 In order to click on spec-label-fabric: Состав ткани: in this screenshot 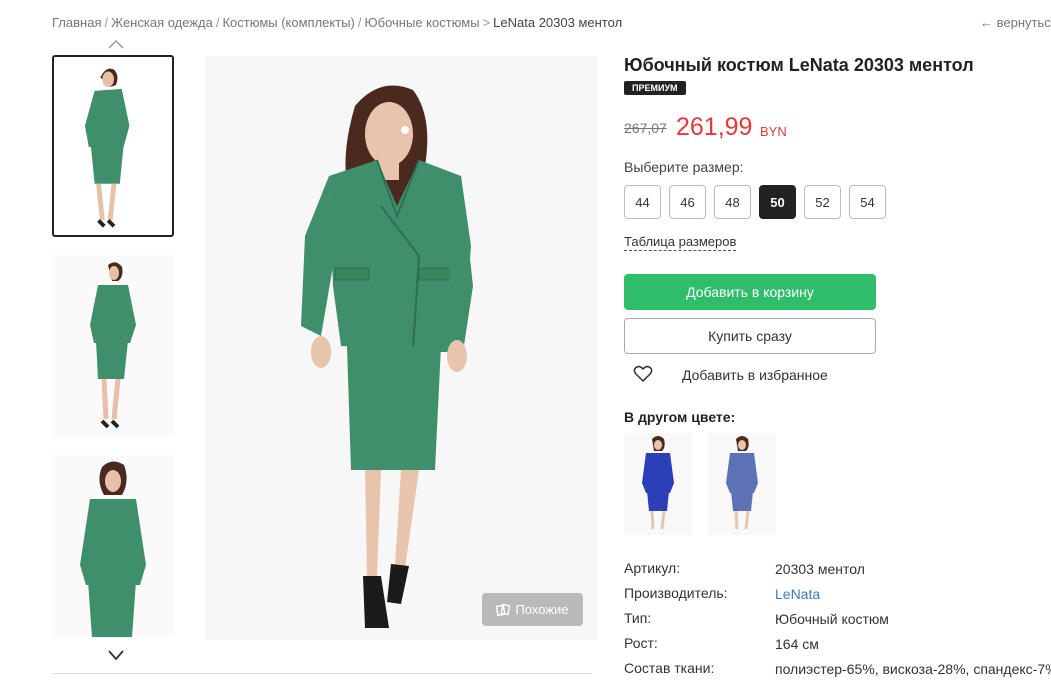, I will do `click(669, 668)`.